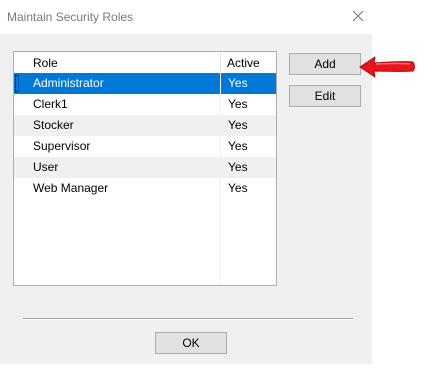 The image size is (425, 368). I want to click on add-button: Add, so click(325, 64).